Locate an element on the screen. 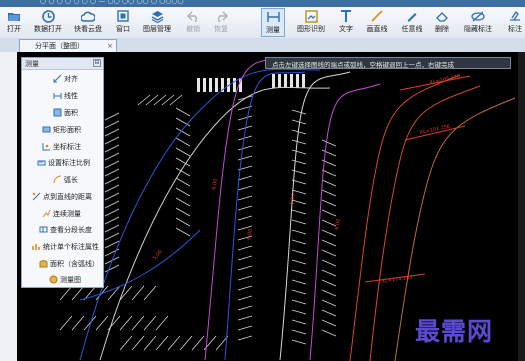  panel-item-point-line: 点到直线的距离 is located at coordinates (61, 196).